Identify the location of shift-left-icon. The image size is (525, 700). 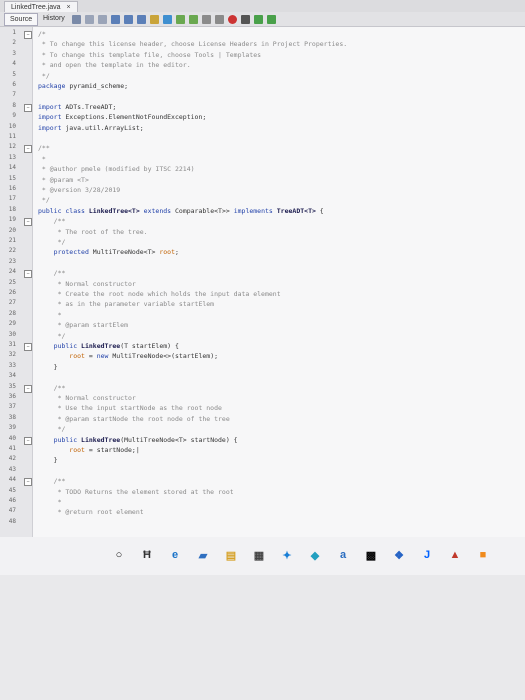
(206, 19).